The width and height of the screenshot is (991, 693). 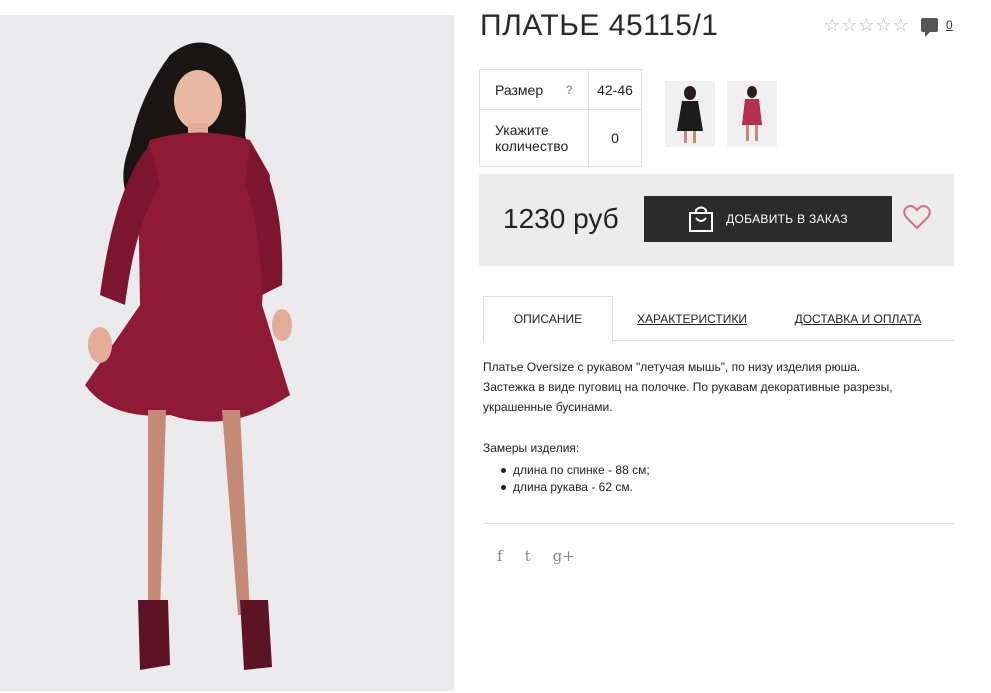 I want to click on tab-delivery-label: ДОСТАВКА И ОПЛАТА, so click(x=858, y=318).